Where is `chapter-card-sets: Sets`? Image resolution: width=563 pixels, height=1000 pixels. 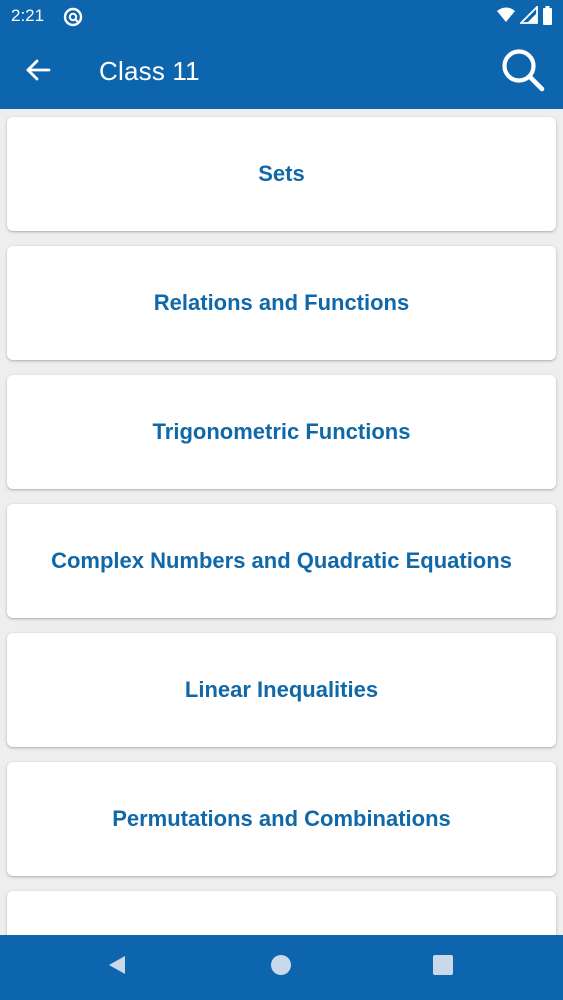 chapter-card-sets: Sets is located at coordinates (281, 174).